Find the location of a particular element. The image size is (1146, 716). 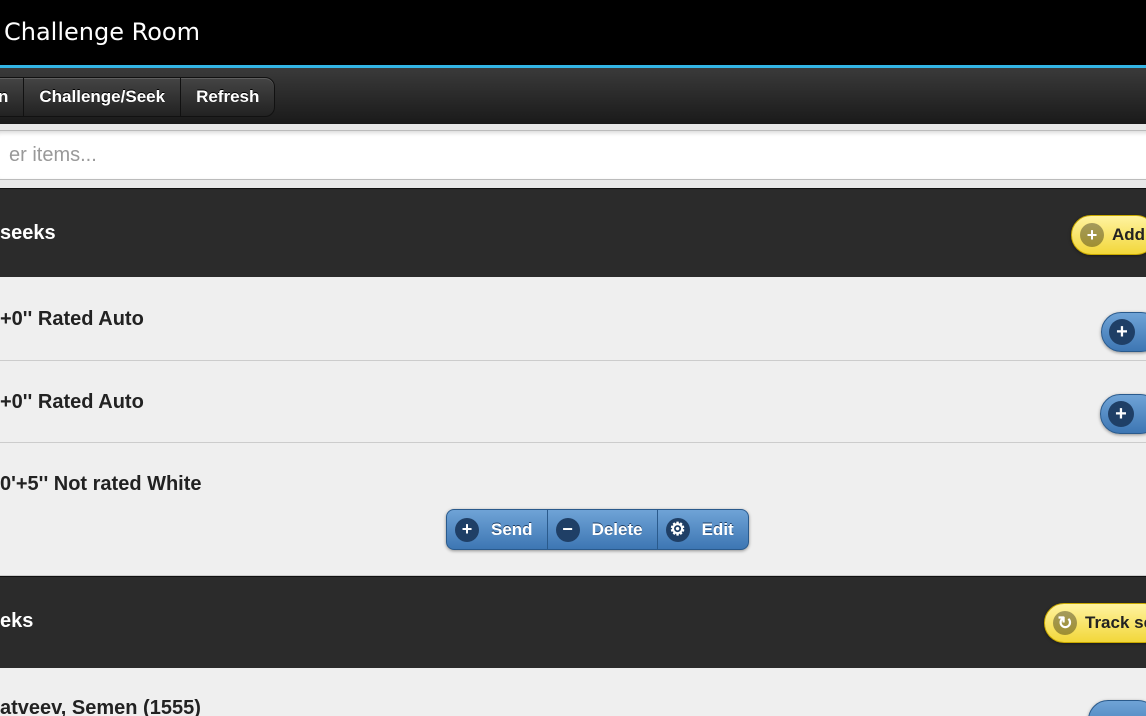

seeks-title: eks is located at coordinates (17, 621).